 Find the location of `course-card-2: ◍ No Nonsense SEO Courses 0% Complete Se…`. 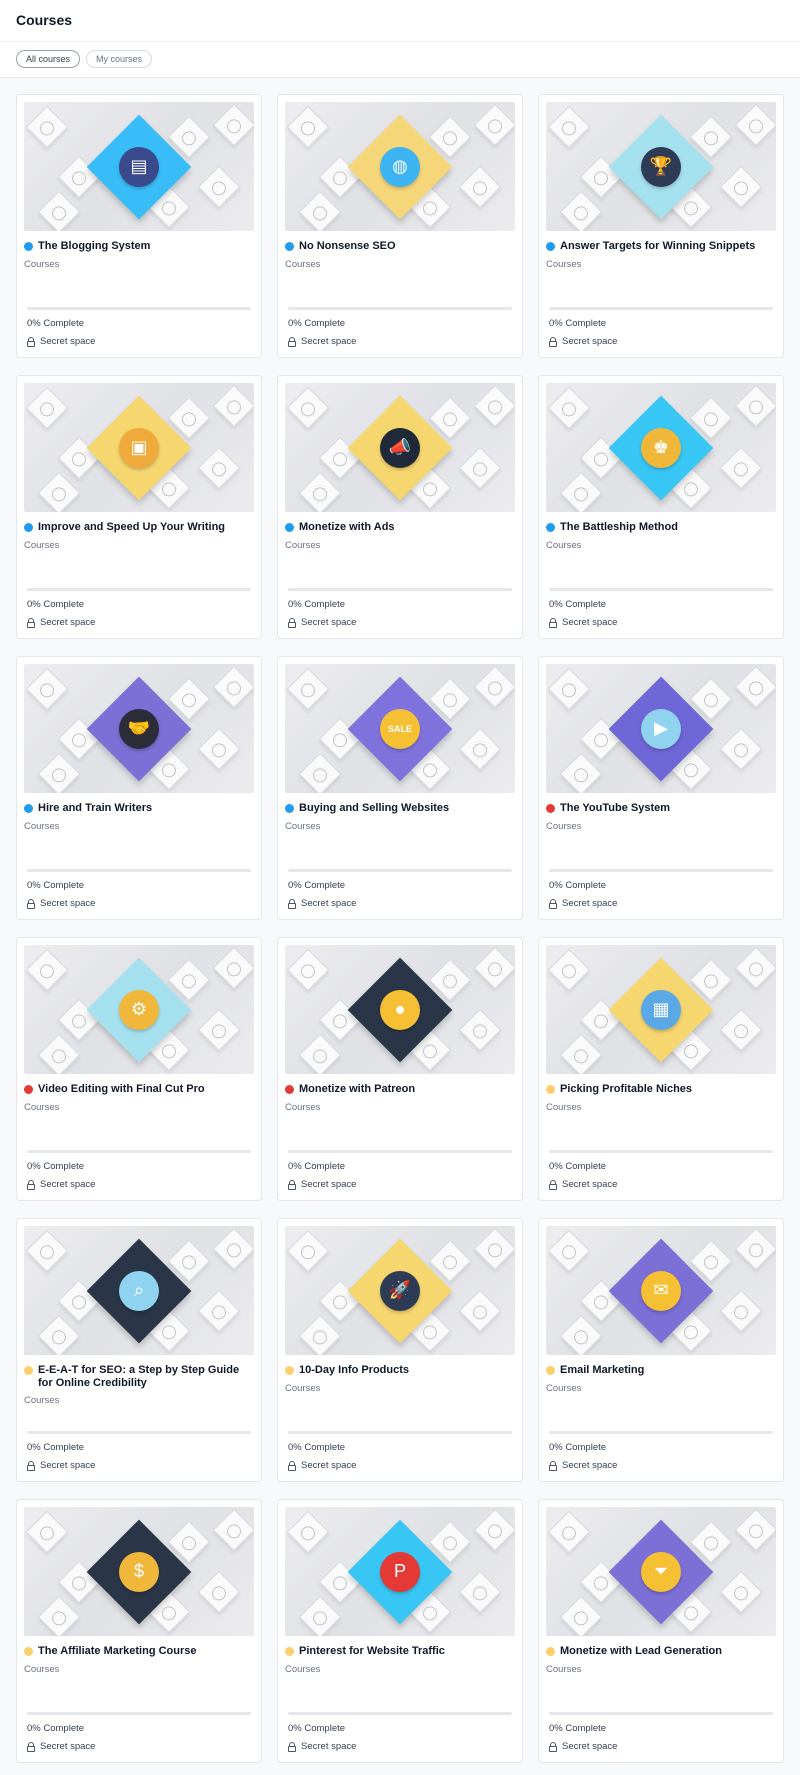

course-card-2: ◍ No Nonsense SEO Courses 0% Complete Se… is located at coordinates (400, 226).